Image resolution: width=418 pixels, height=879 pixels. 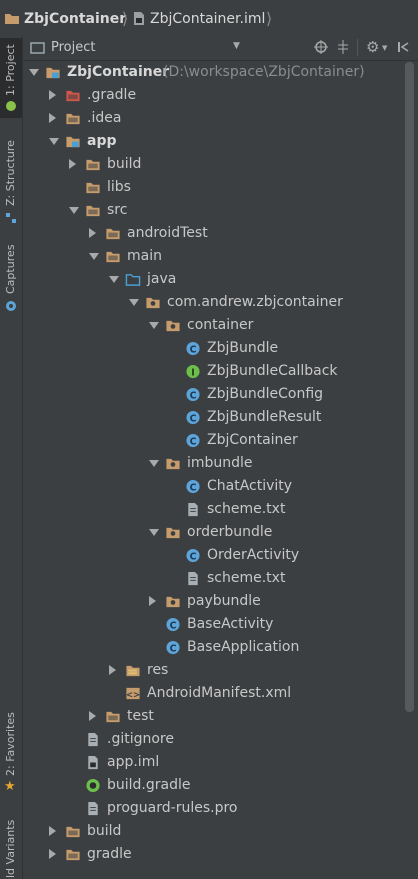 What do you see at coordinates (243, 348) in the screenshot?
I see `tree-item-label: ZbjBundle` at bounding box center [243, 348].